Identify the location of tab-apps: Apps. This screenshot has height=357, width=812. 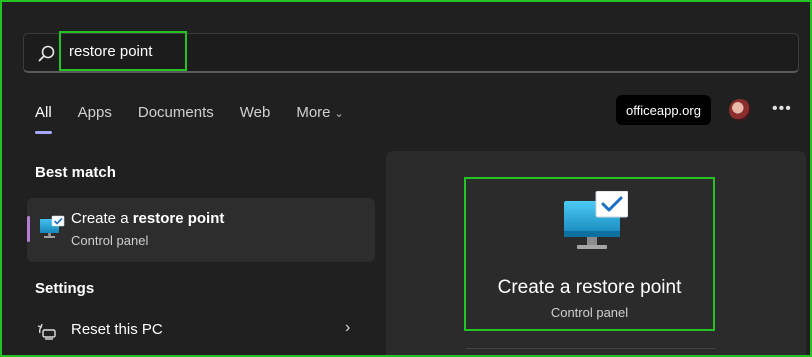
(95, 115).